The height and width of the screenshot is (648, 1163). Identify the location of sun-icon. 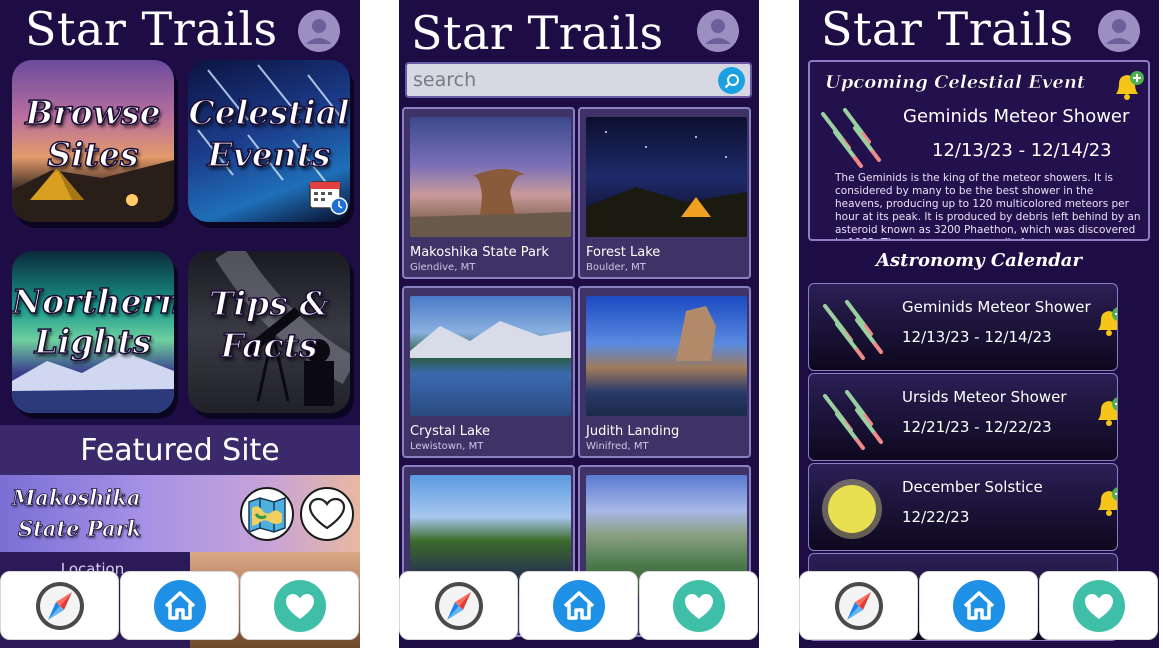
(852, 509).